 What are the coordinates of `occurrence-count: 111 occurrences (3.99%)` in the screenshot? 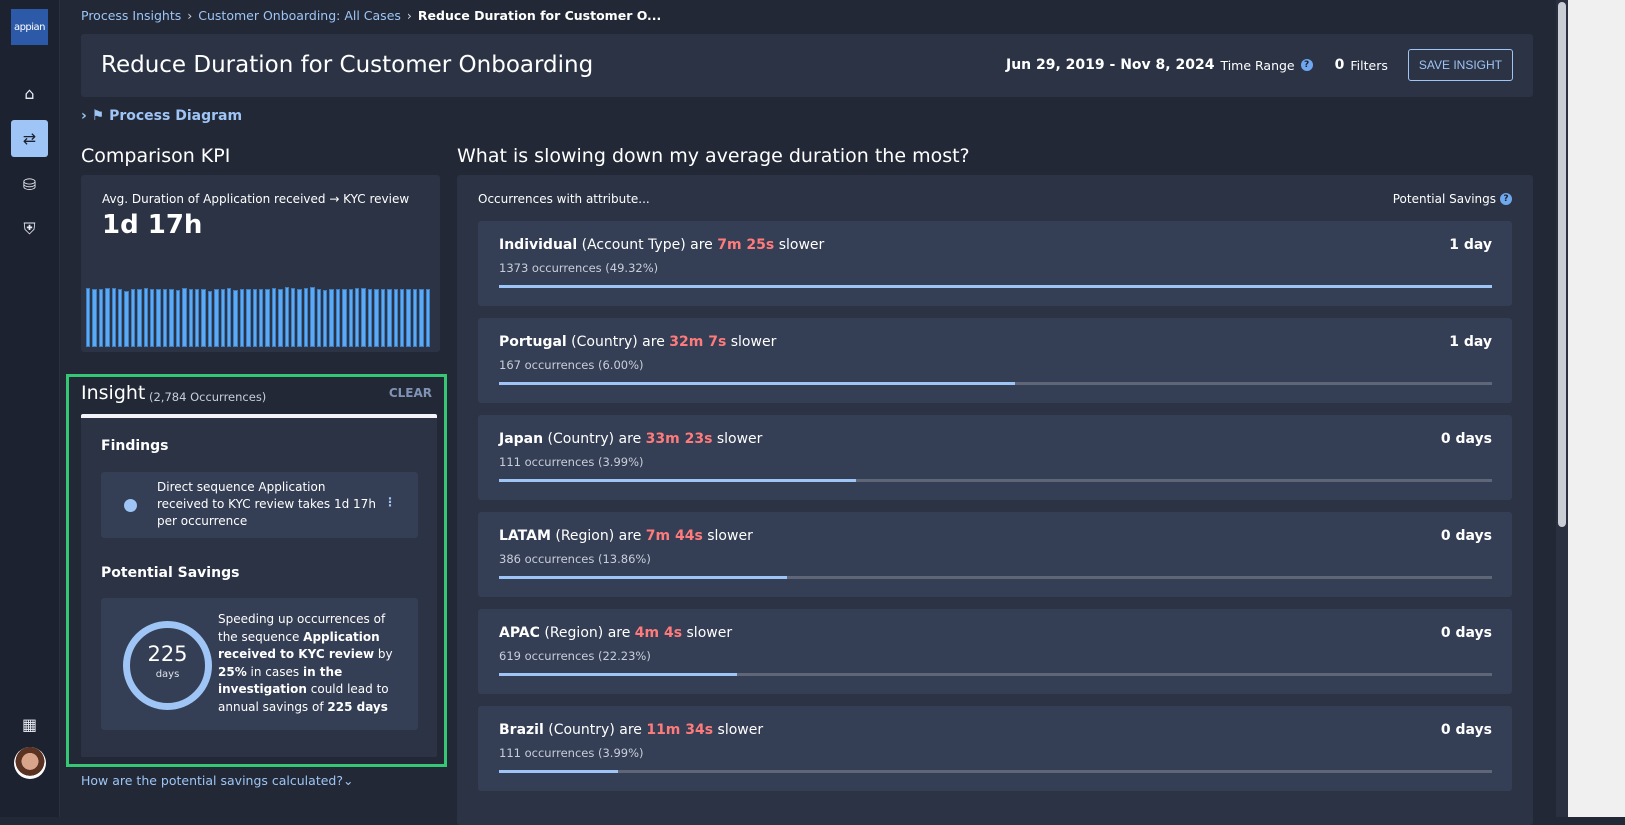 It's located at (571, 753).